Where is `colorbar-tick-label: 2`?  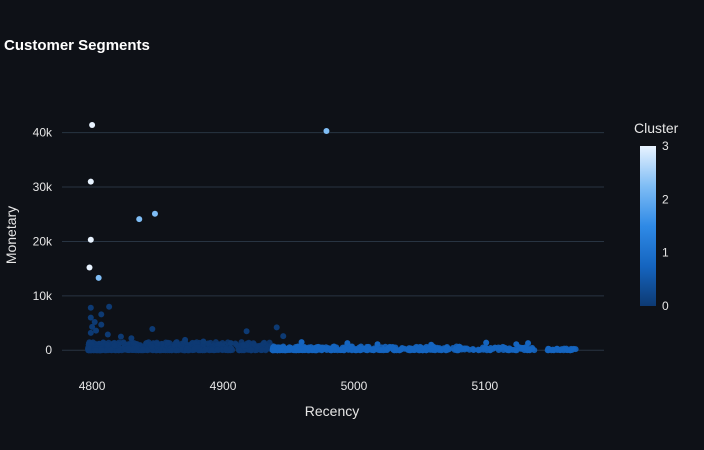
colorbar-tick-label: 2 is located at coordinates (665, 199).